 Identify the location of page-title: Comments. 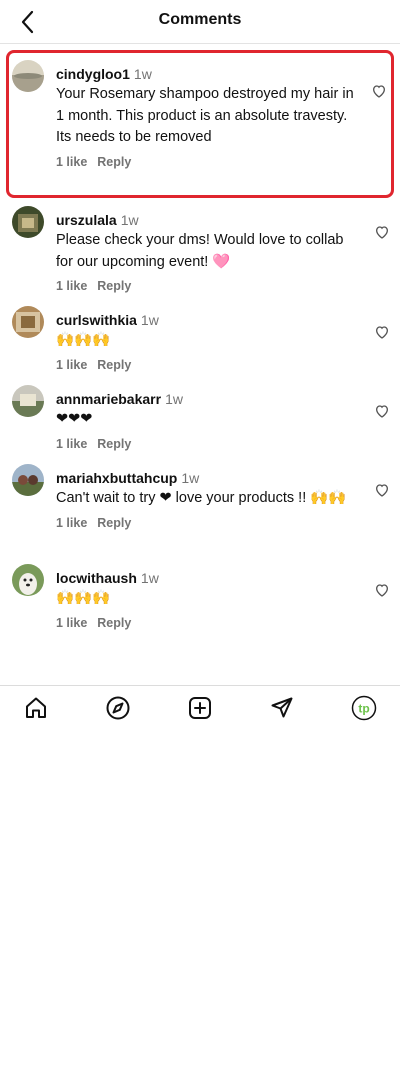
(200, 19).